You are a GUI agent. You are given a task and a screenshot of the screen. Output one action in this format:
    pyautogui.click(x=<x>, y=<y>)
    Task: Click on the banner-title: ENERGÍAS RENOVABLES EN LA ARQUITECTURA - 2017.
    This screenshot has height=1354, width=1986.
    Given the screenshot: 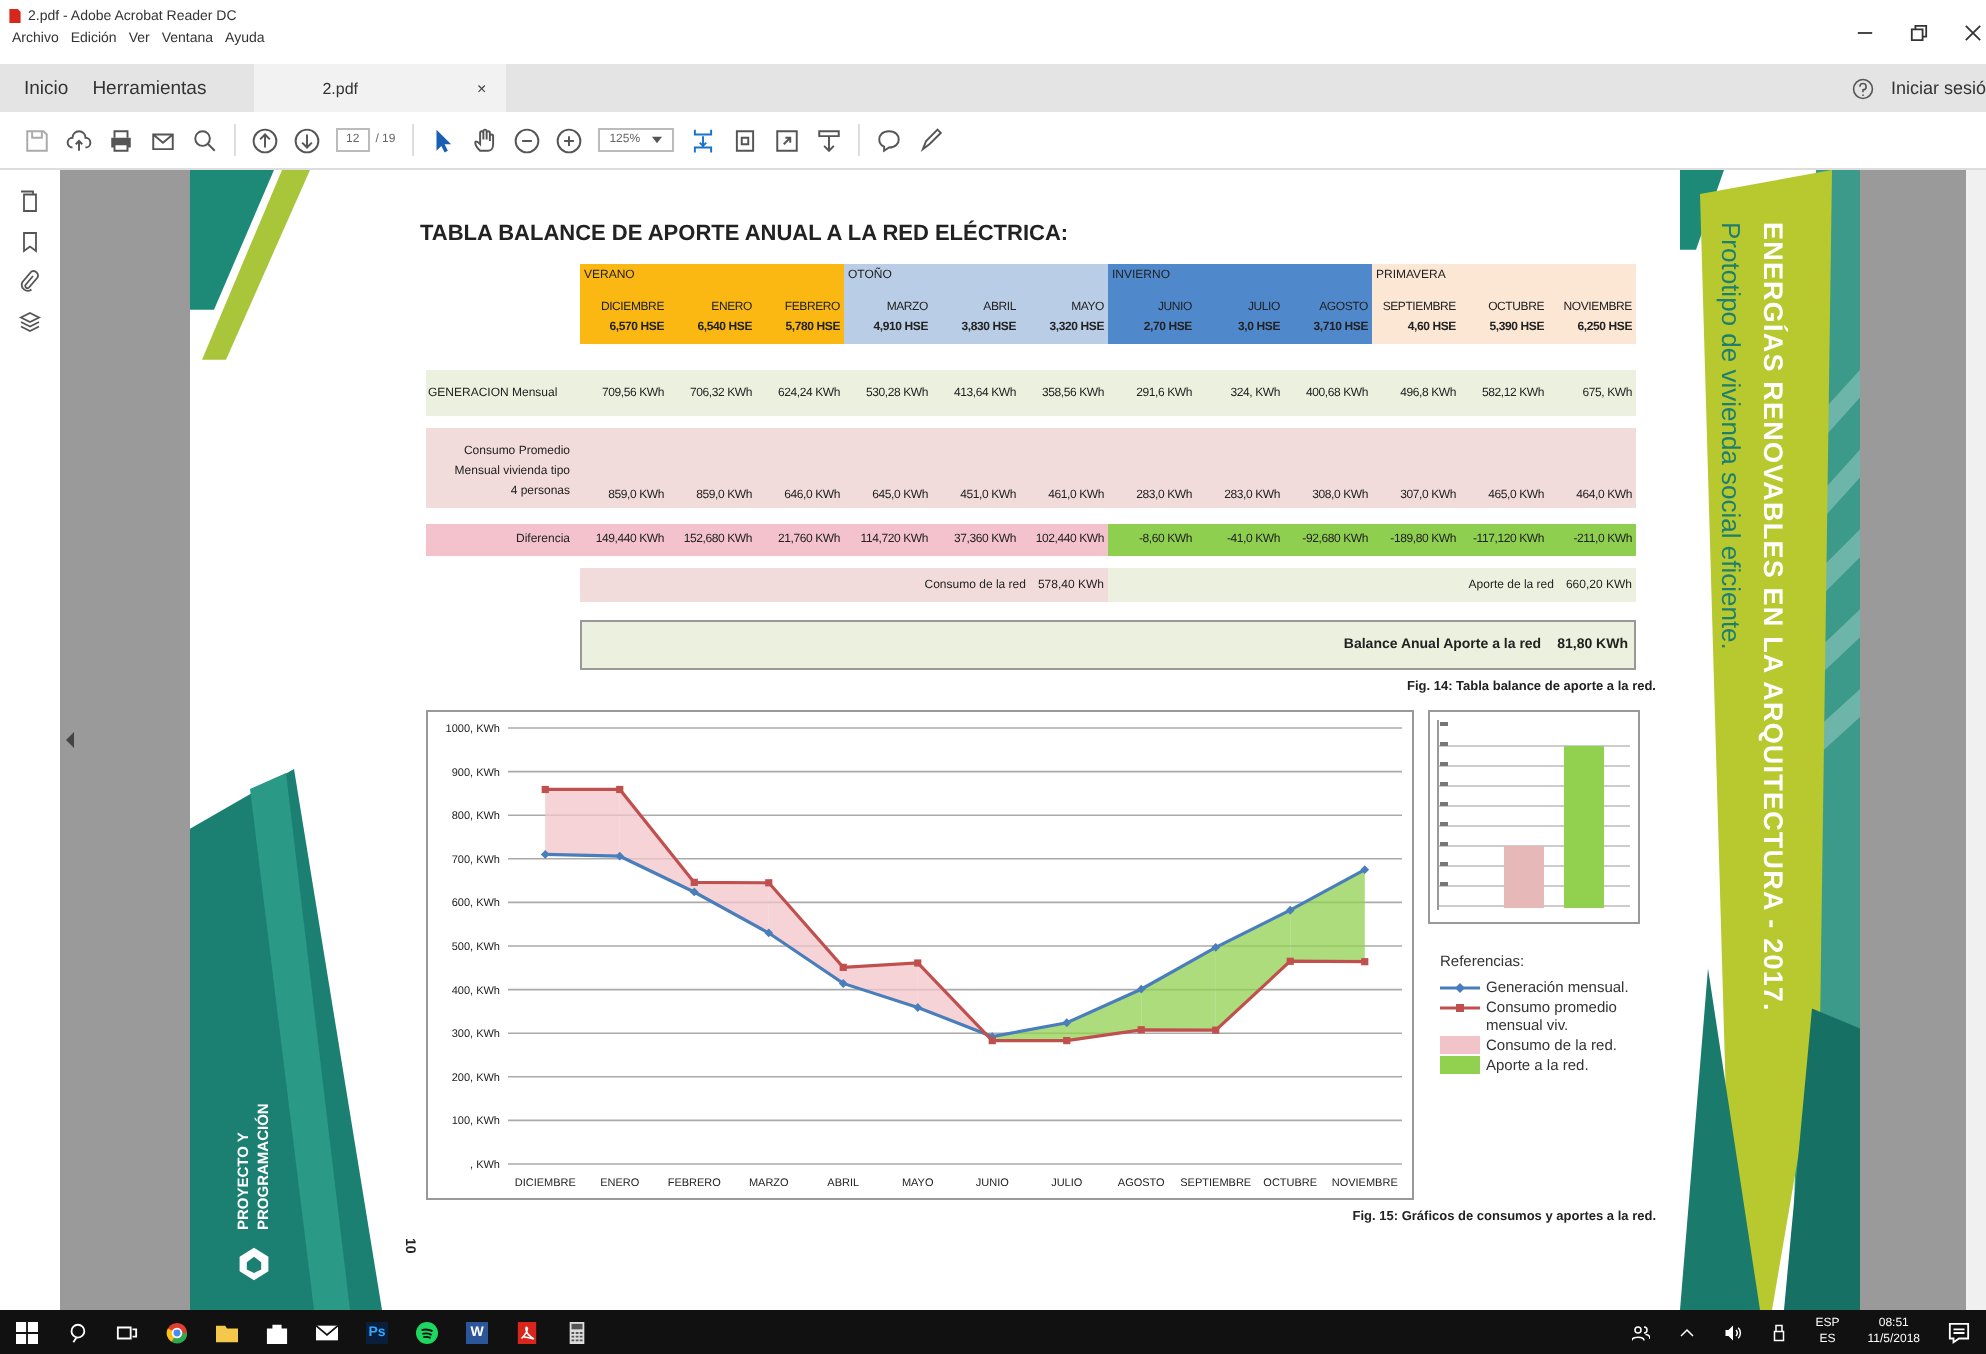 What is the action you would take?
    pyautogui.click(x=1773, y=617)
    